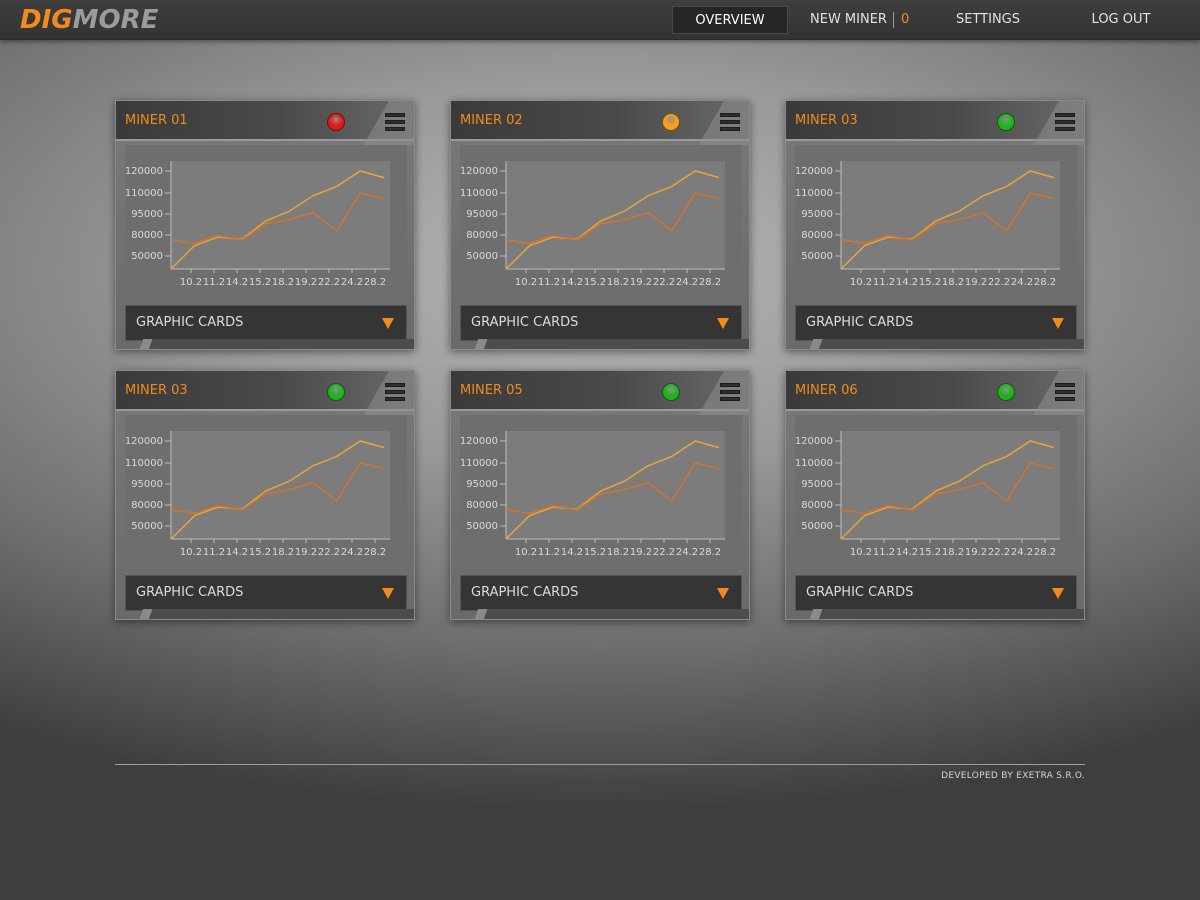  What do you see at coordinates (893, 20) in the screenshot?
I see `nav-separator` at bounding box center [893, 20].